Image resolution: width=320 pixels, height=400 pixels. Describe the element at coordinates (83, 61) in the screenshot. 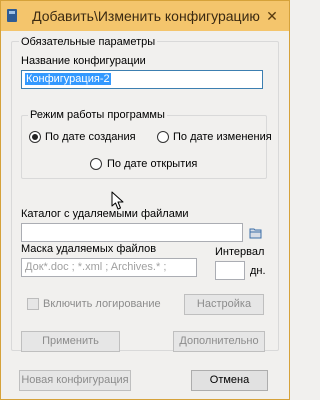

I see `config-name-label: Название конфигурации` at that location.